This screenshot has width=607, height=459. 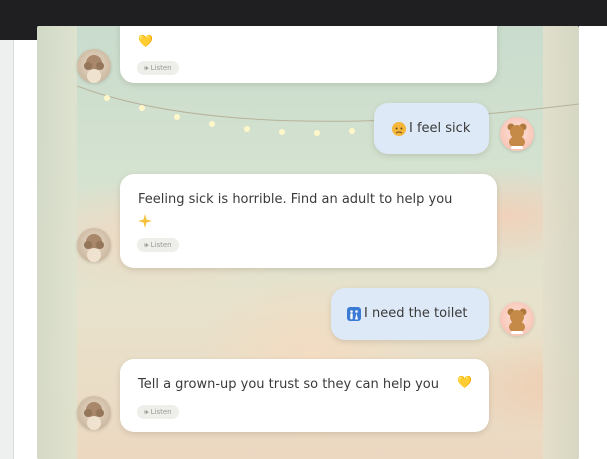 I want to click on left-panel-edge, so click(x=7, y=249).